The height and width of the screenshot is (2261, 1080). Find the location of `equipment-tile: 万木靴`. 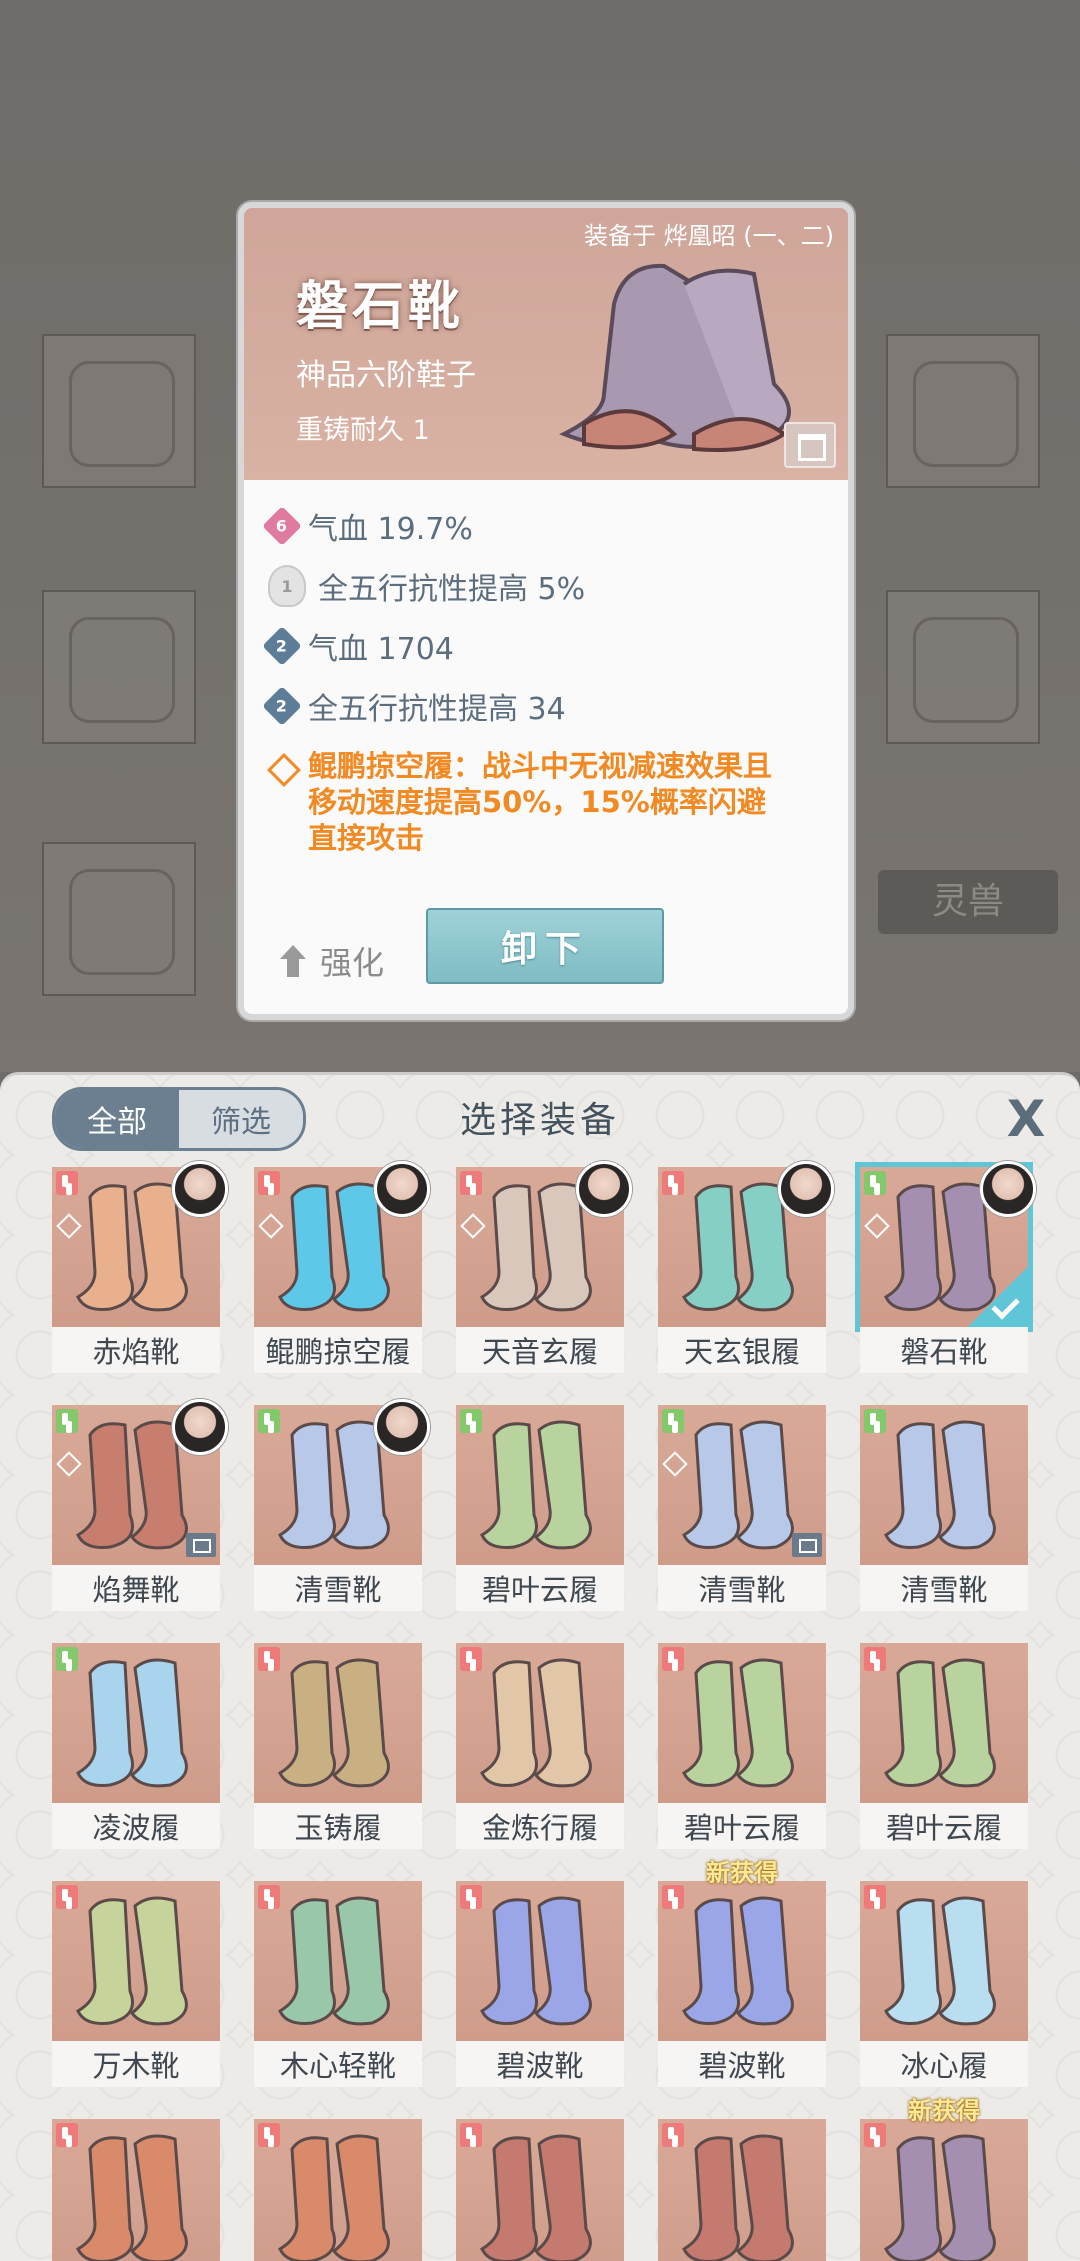

equipment-tile: 万木靴 is located at coordinates (136, 1984).